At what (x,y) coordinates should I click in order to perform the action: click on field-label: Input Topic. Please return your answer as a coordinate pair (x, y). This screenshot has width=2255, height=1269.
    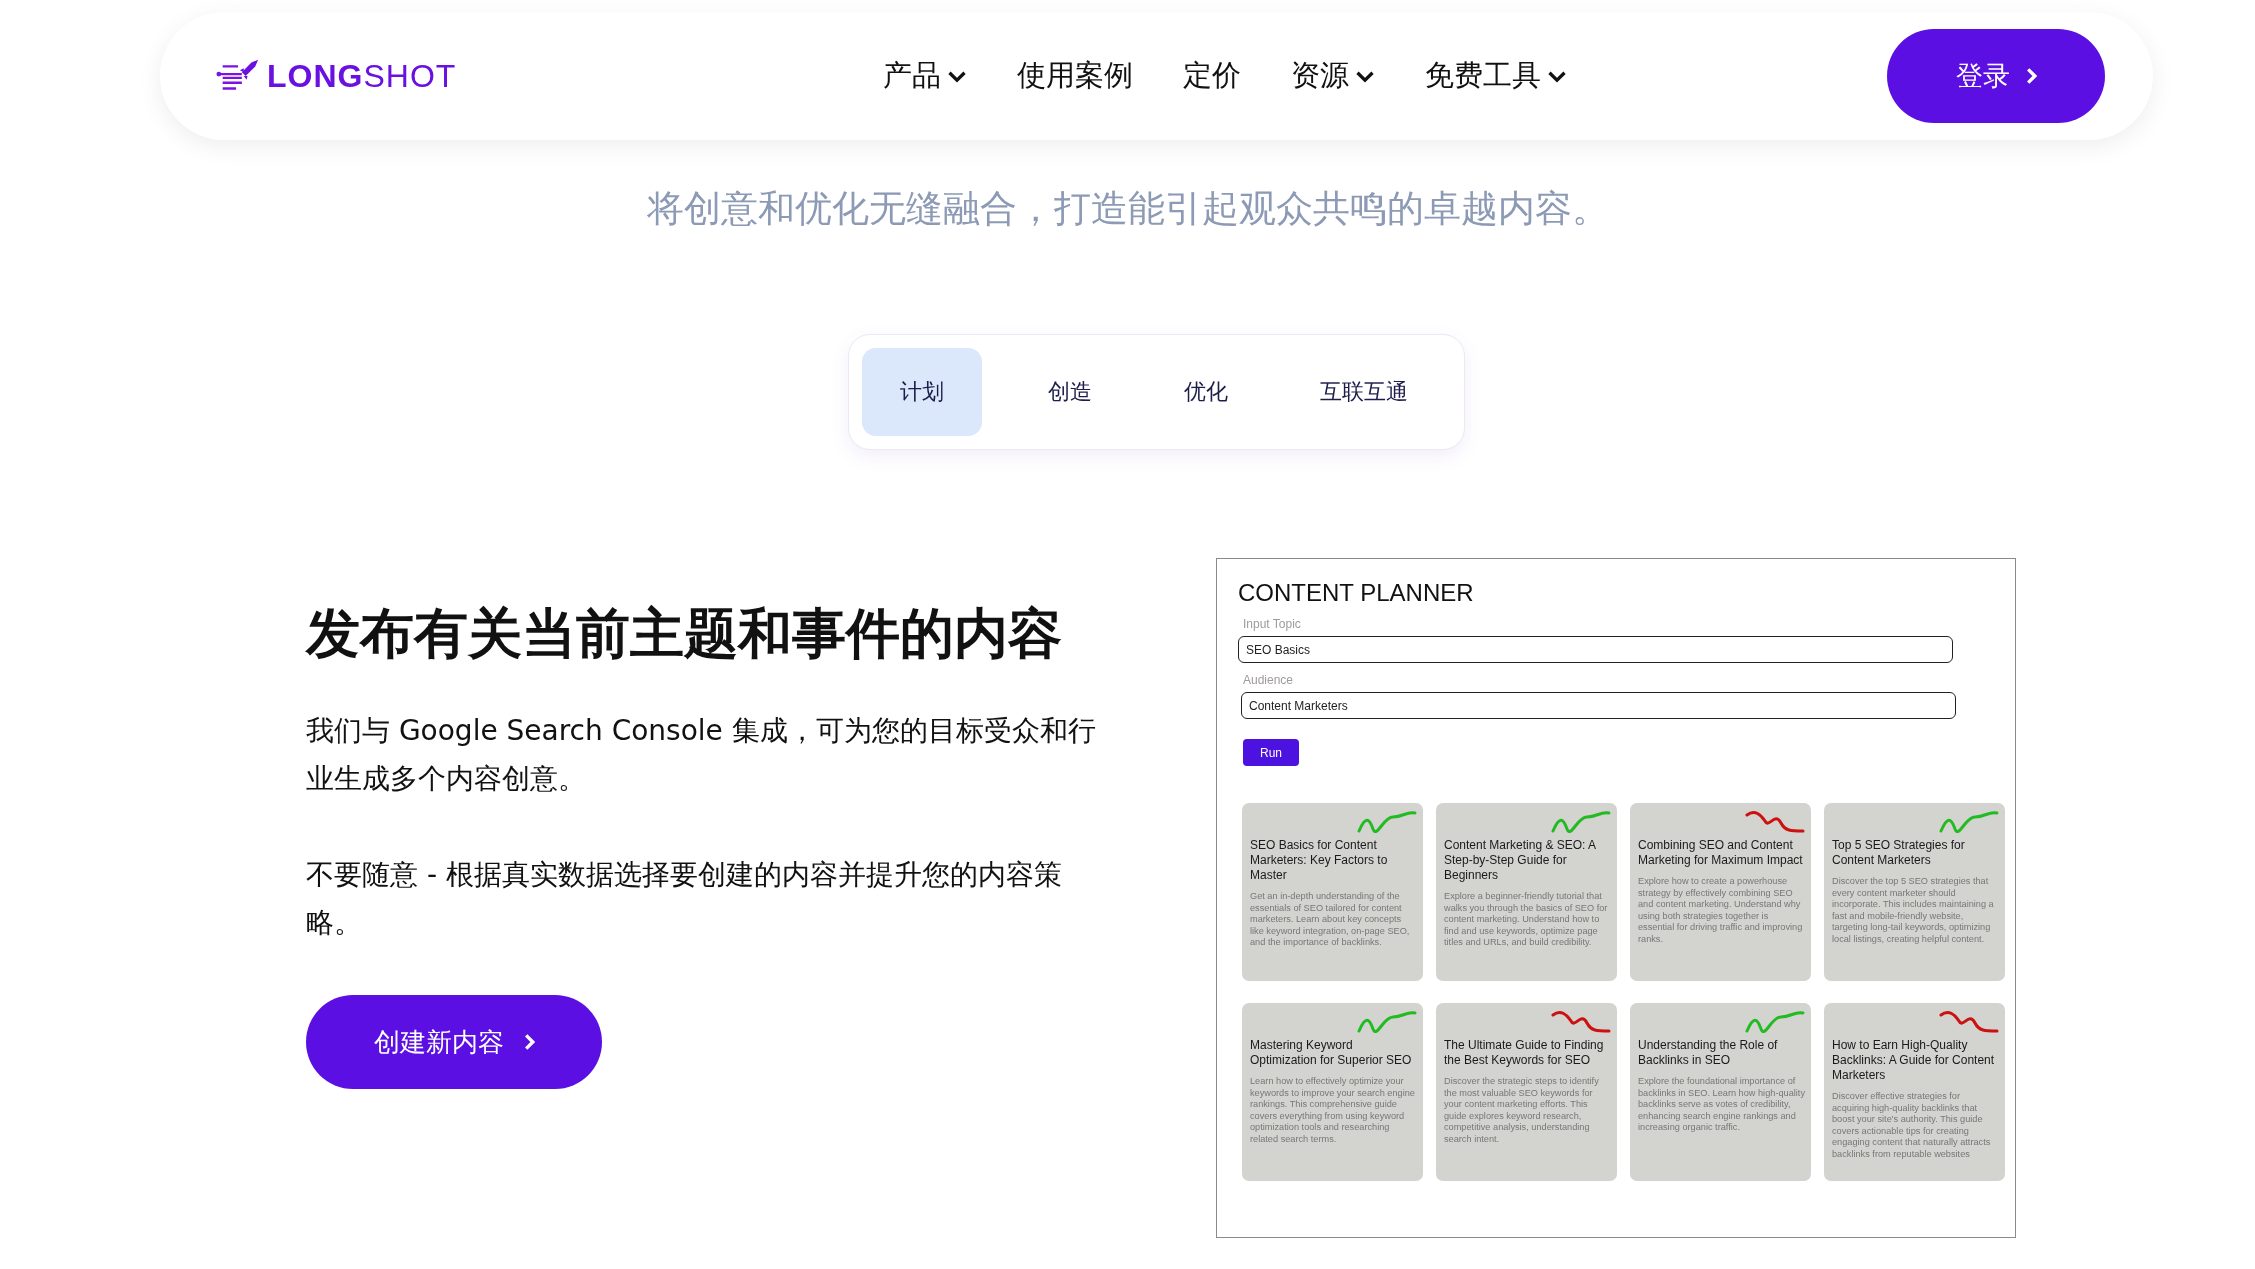
    Looking at the image, I should click on (1272, 624).